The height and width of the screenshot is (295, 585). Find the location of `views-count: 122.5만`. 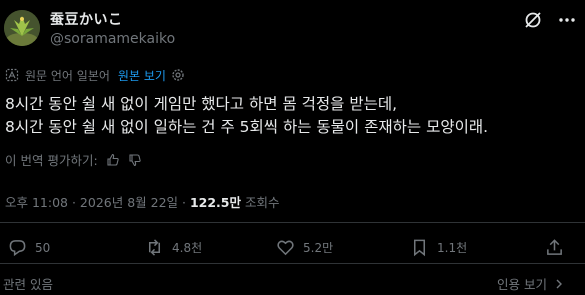

views-count: 122.5만 is located at coordinates (215, 202).